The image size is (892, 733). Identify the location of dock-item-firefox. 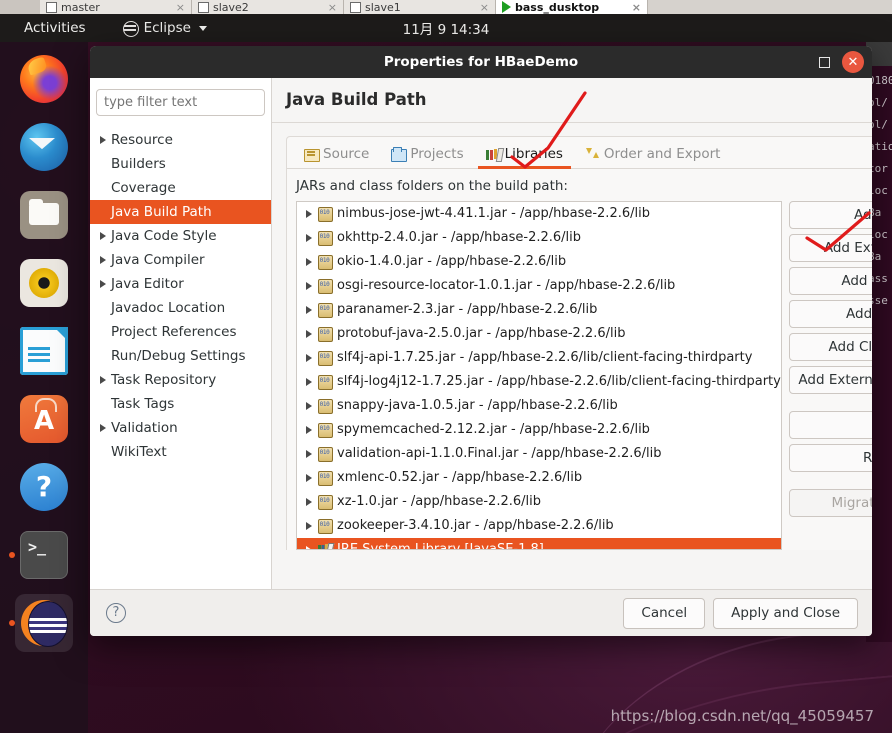
(44, 79).